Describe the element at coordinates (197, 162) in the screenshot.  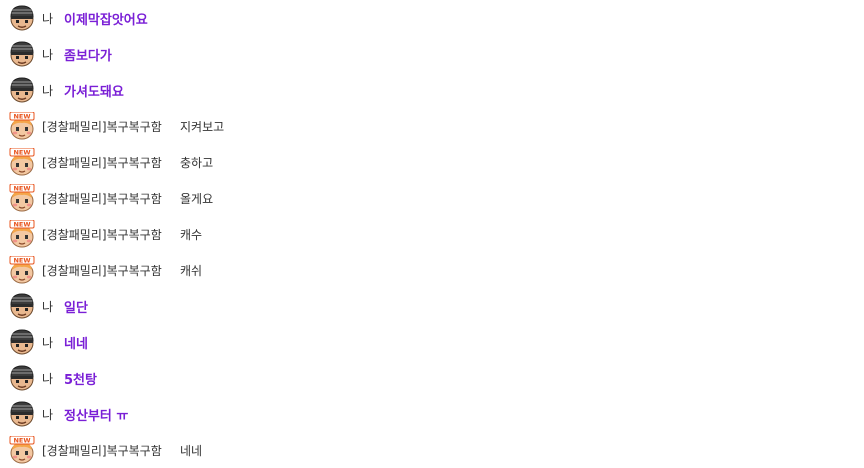
I see `message-text: 충하고` at that location.